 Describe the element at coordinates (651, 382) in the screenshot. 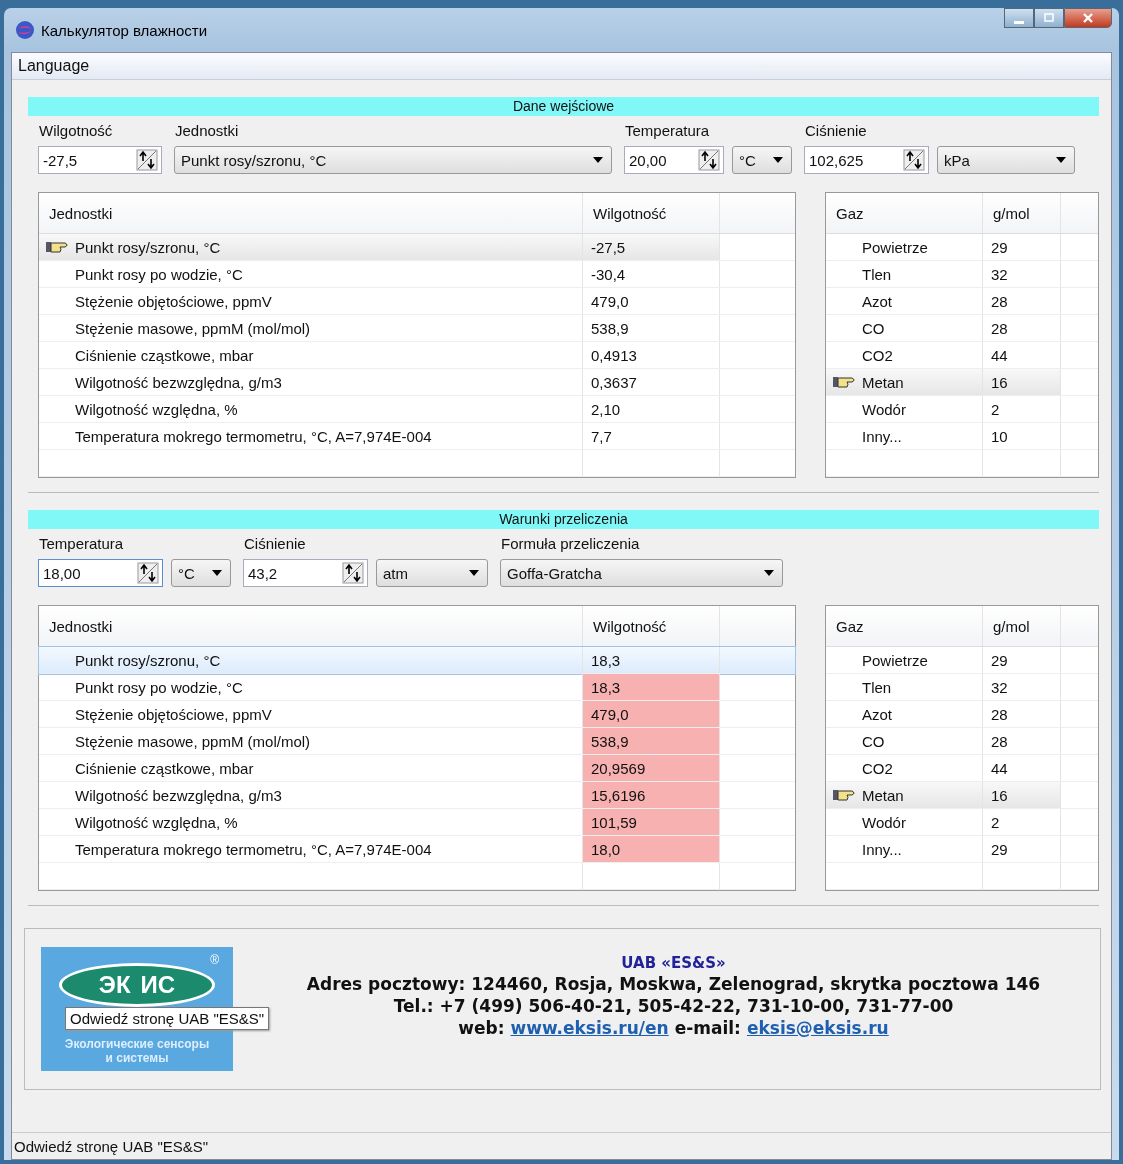

I see `table-cell: 0,3637` at that location.